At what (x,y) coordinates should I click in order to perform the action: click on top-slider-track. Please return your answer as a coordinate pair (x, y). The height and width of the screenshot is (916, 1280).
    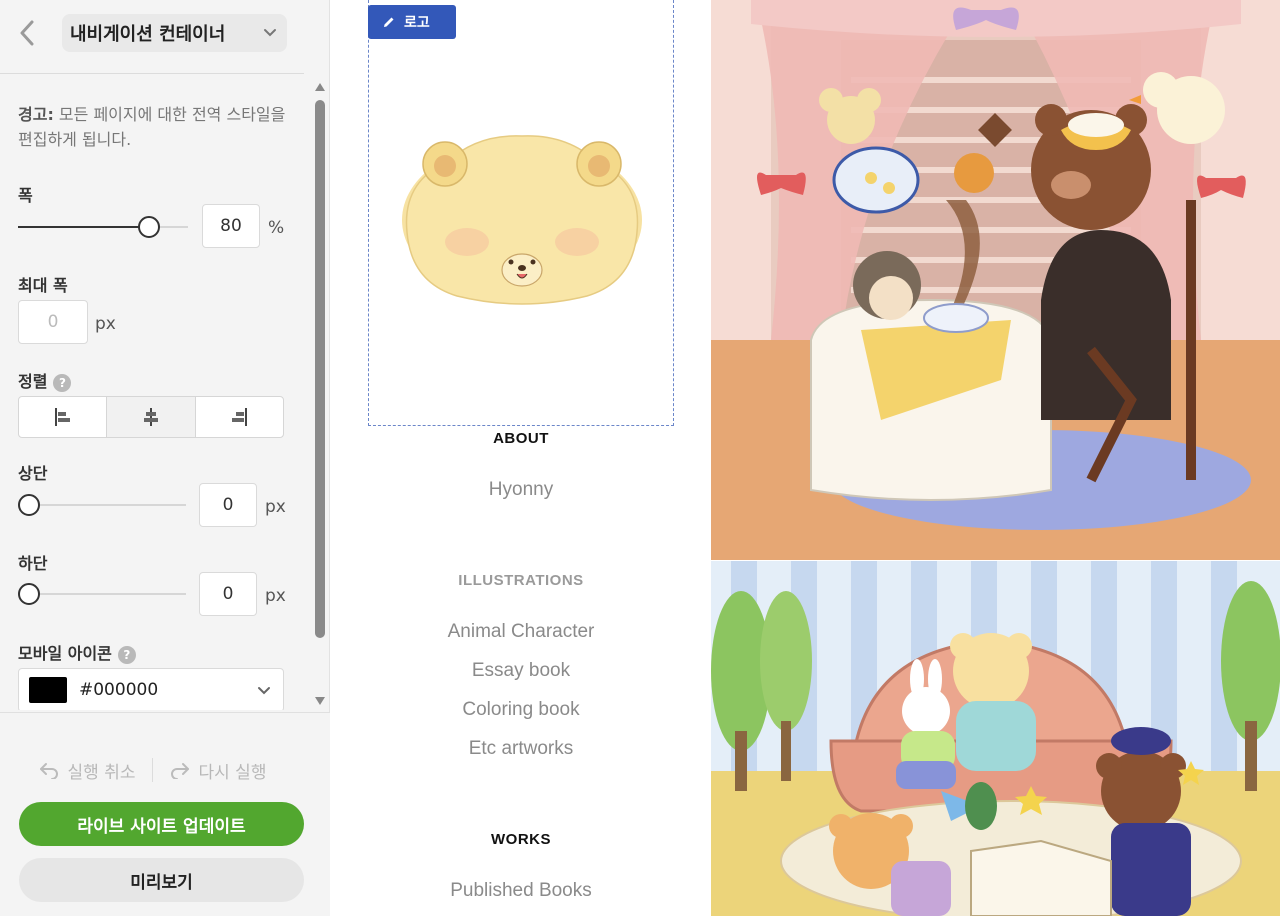
    Looking at the image, I should click on (113, 505).